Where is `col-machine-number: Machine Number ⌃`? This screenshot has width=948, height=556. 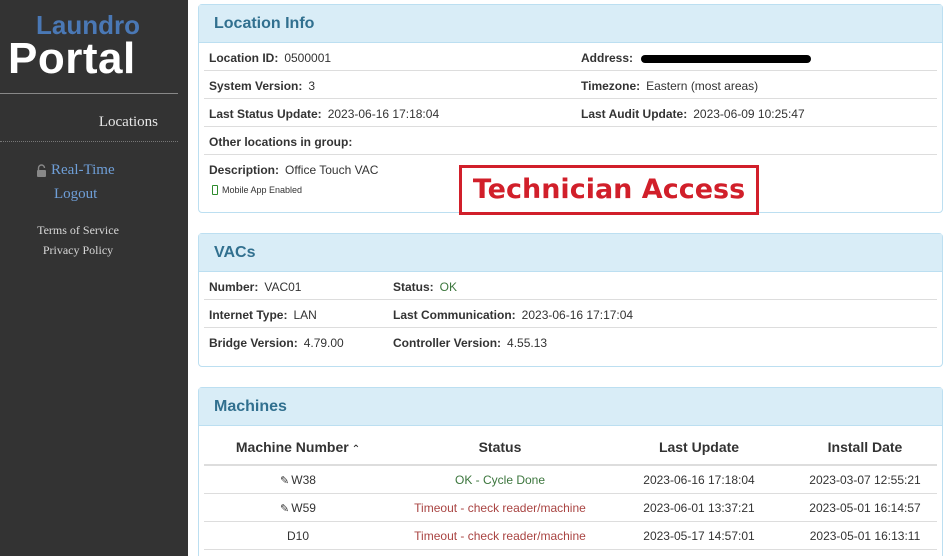
col-machine-number: Machine Number ⌃ is located at coordinates (298, 447).